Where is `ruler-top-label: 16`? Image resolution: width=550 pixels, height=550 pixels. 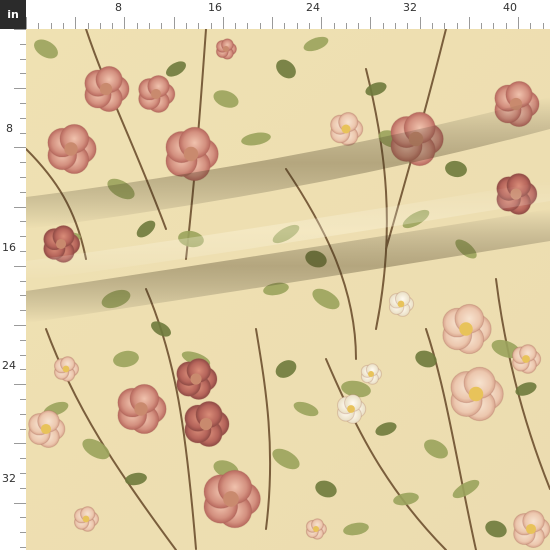
ruler-top-label: 16 is located at coordinates (215, 7).